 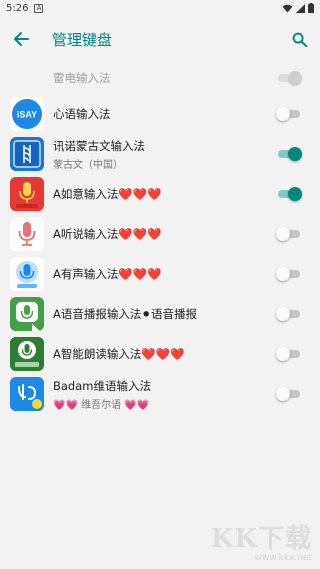 What do you see at coordinates (88, 165) in the screenshot?
I see `keyboard-language: 蒙古文（中国）` at bounding box center [88, 165].